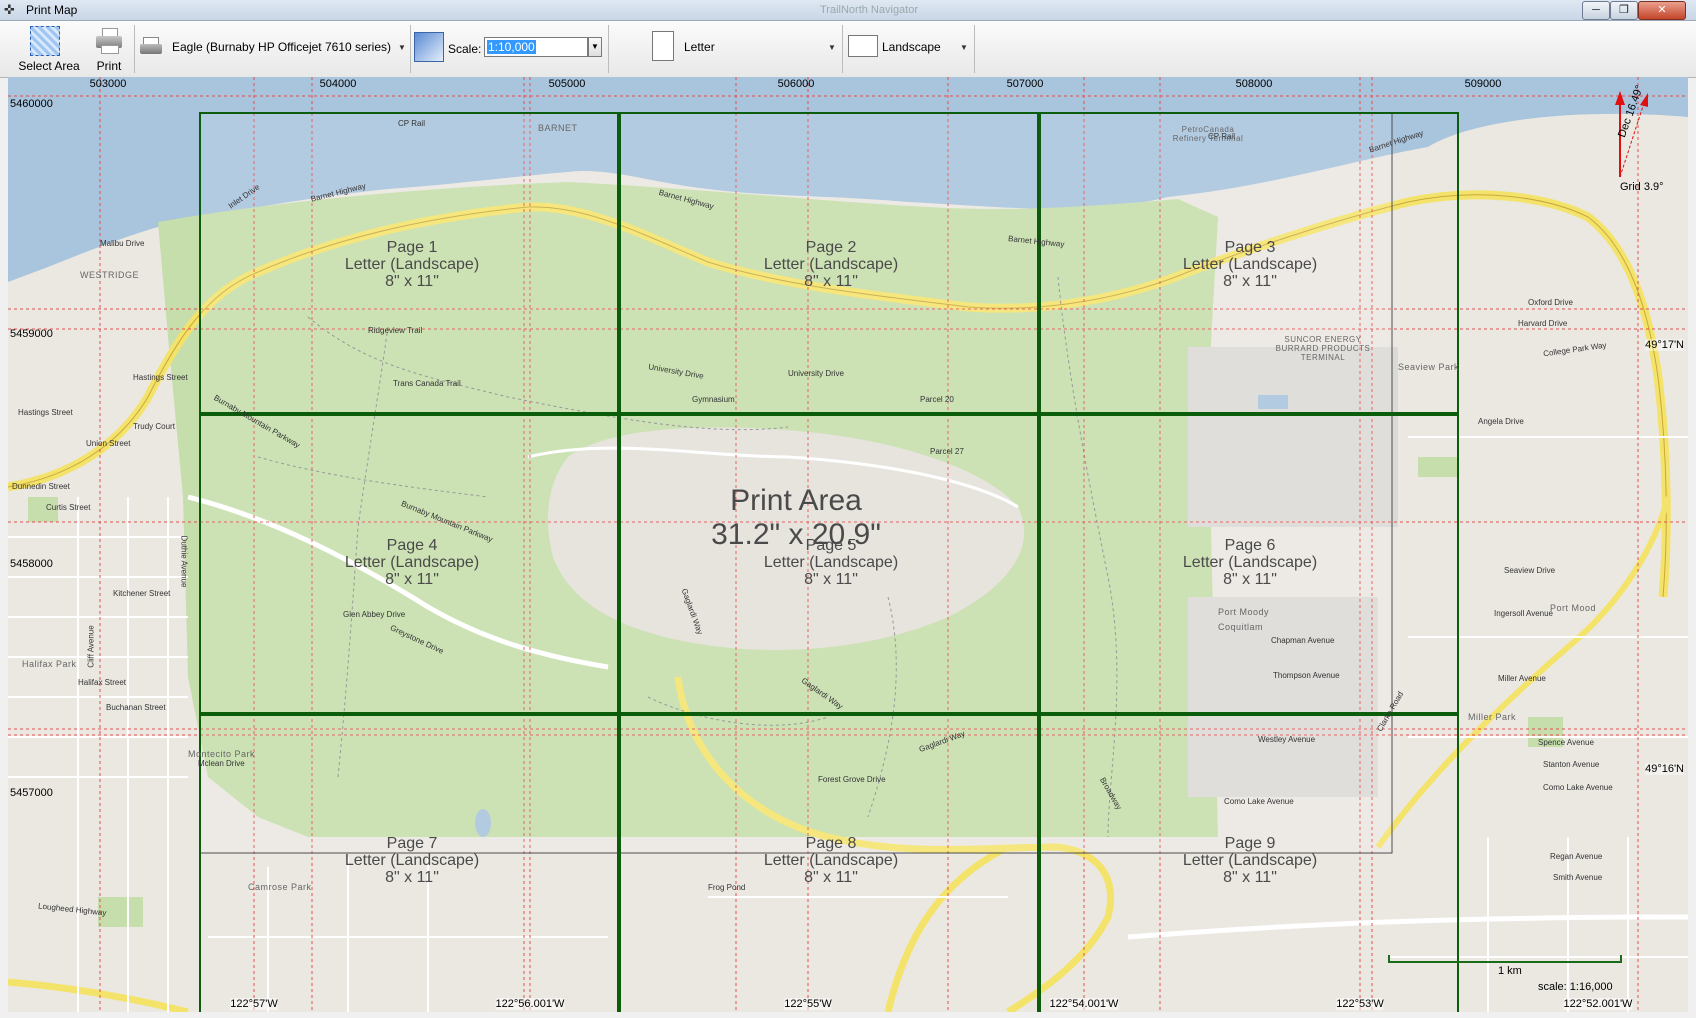 The image size is (1696, 1018). Describe the element at coordinates (1250, 264) in the screenshot. I see `page-3-label: Page 3 Letter (Landscape) 8" x 11"` at that location.